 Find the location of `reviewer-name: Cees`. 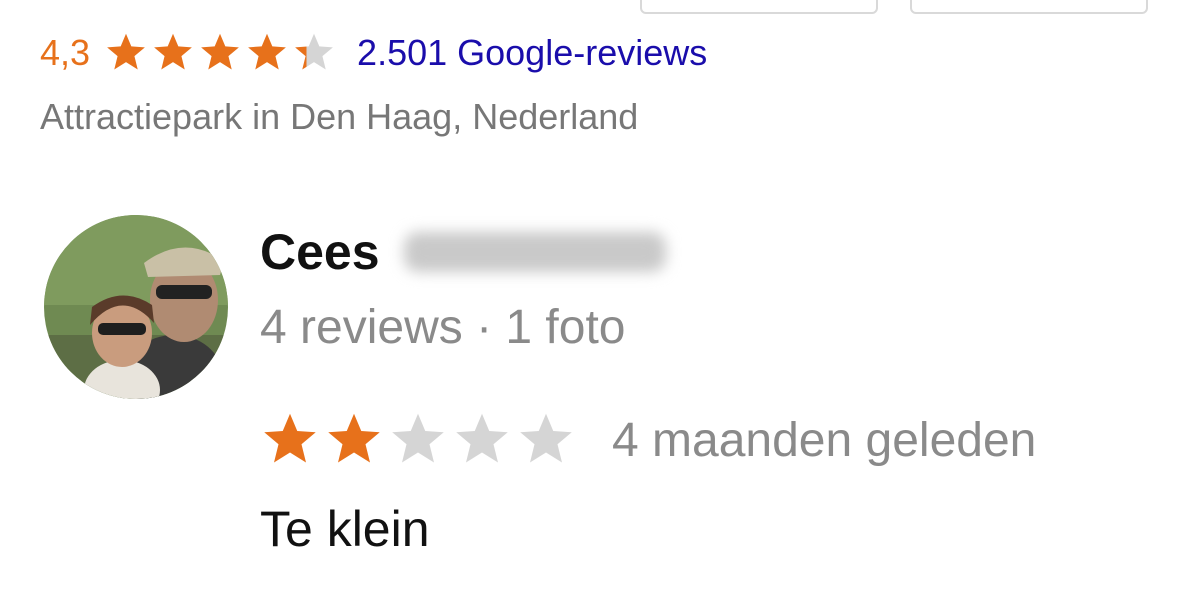

reviewer-name: Cees is located at coordinates (320, 252).